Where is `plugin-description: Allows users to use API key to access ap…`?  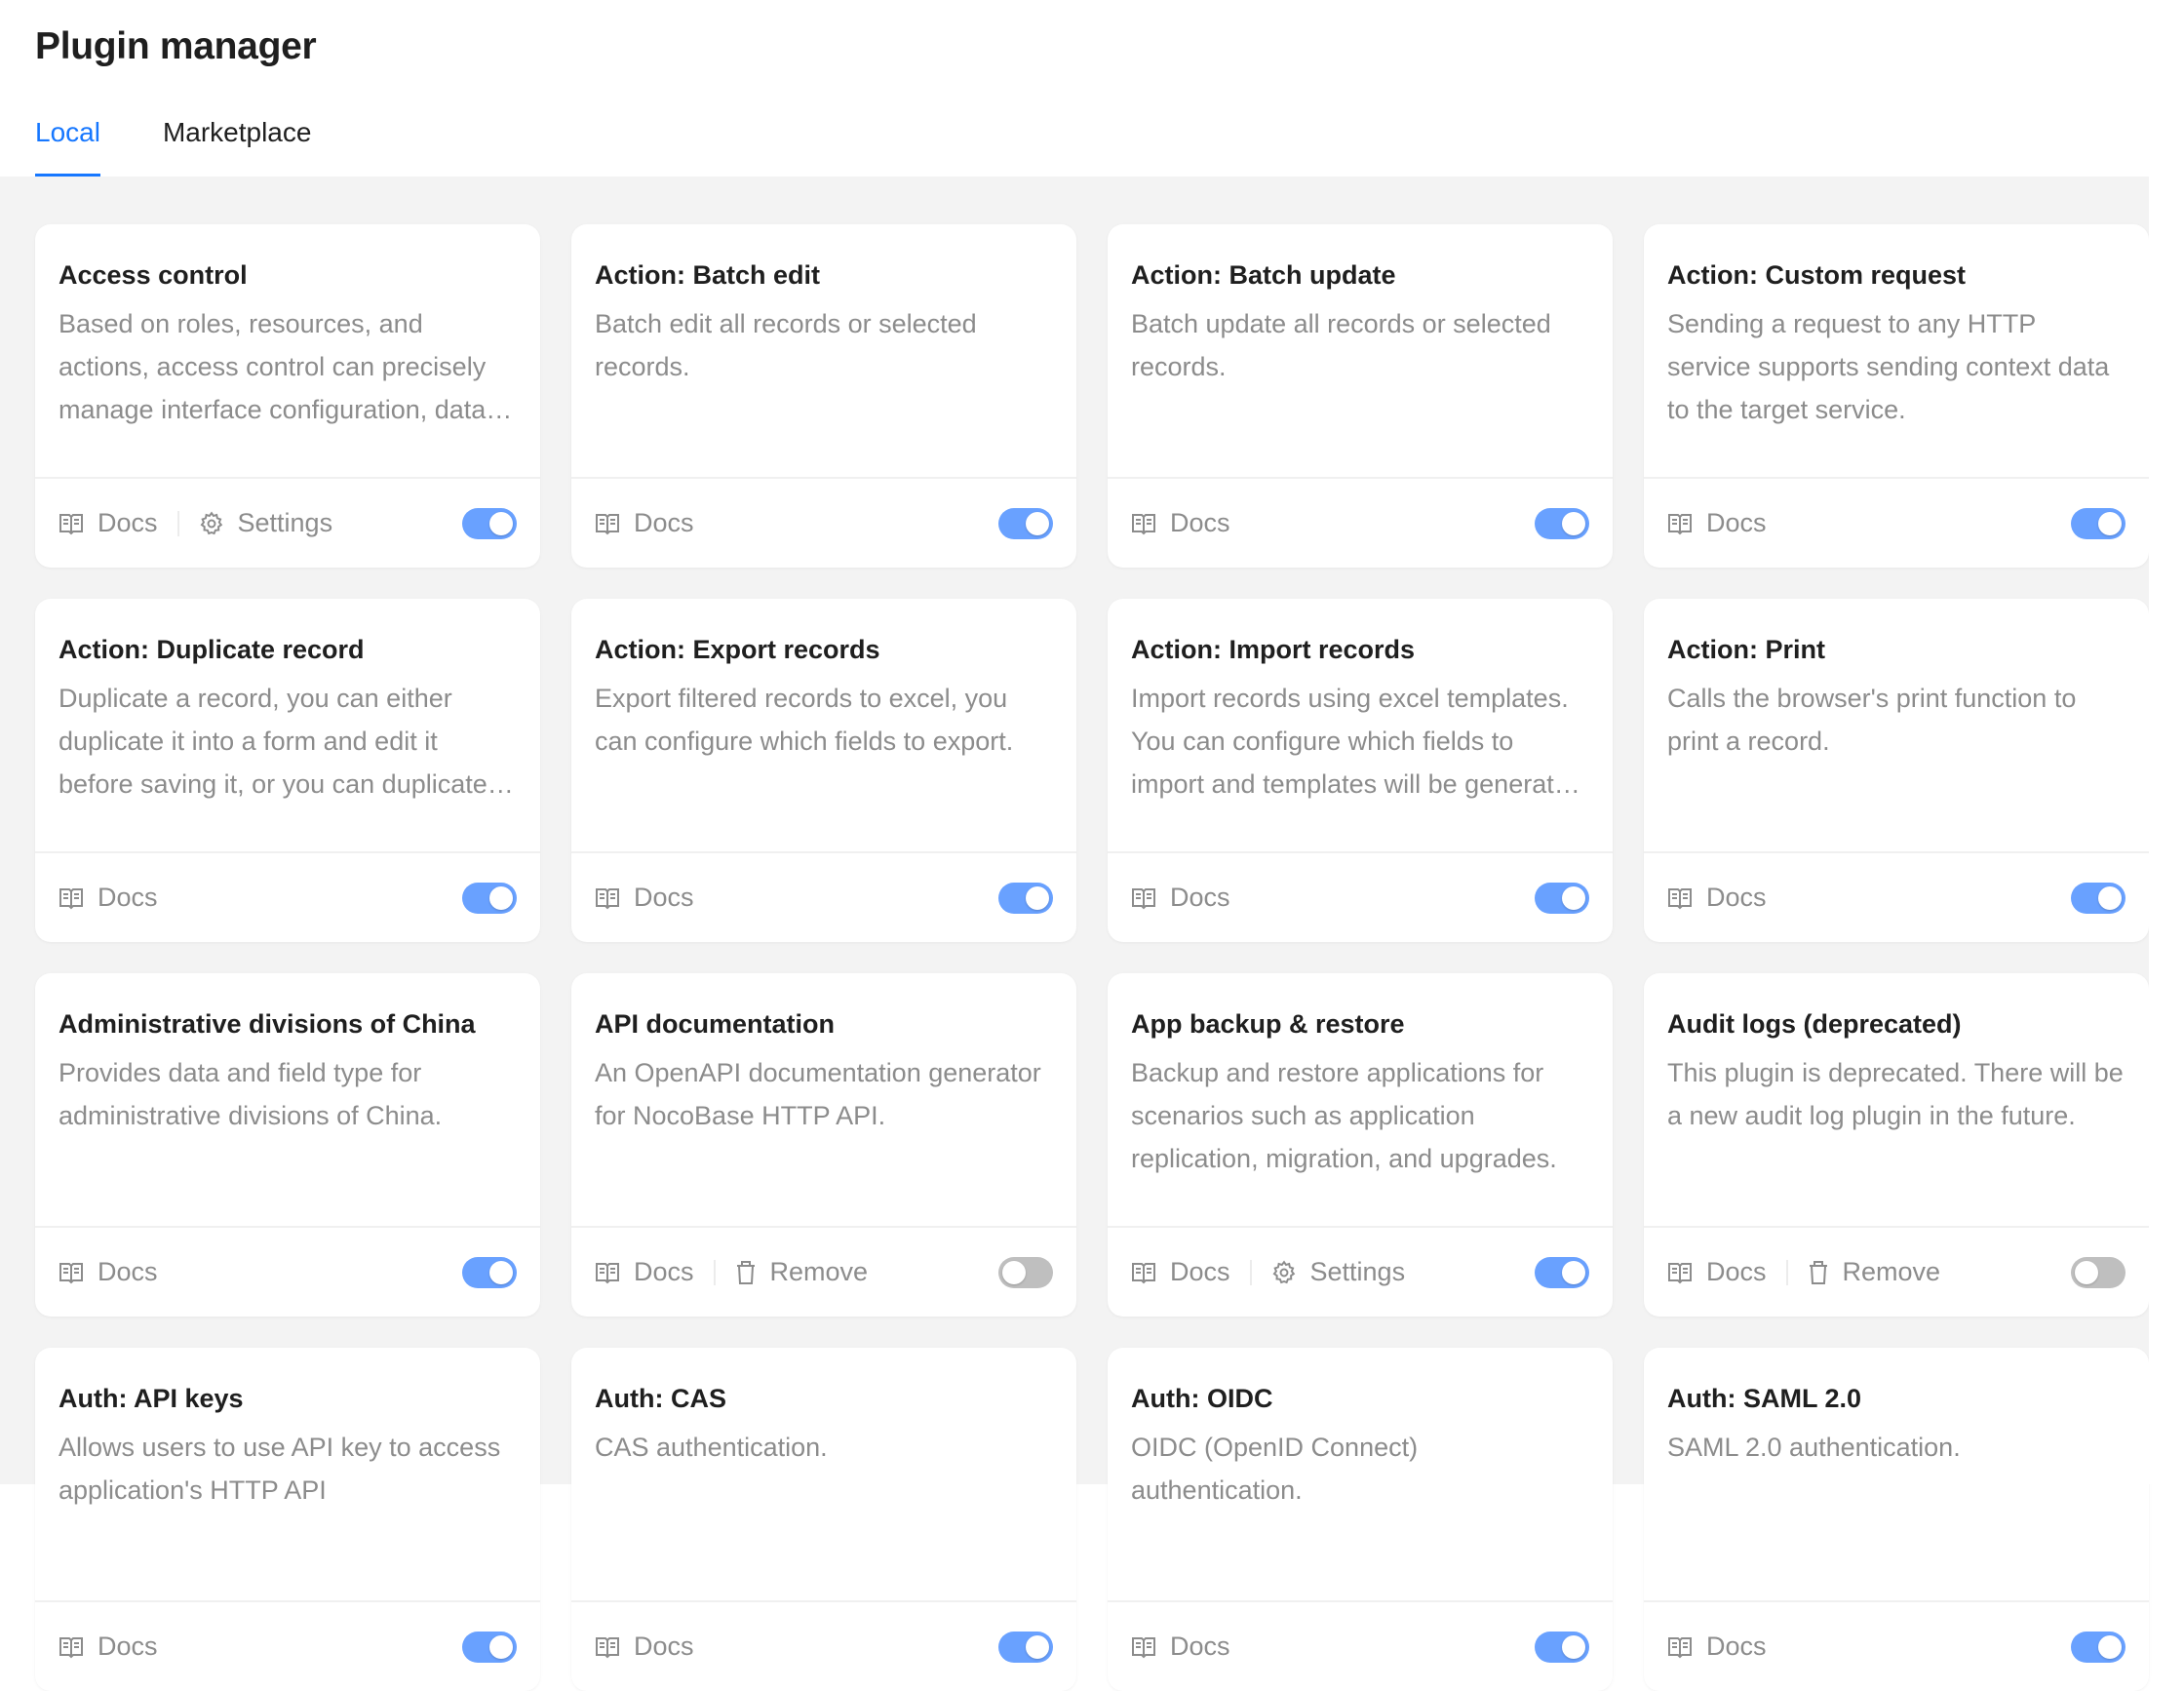 plugin-description: Allows users to use API key to access ap… is located at coordinates (279, 1469).